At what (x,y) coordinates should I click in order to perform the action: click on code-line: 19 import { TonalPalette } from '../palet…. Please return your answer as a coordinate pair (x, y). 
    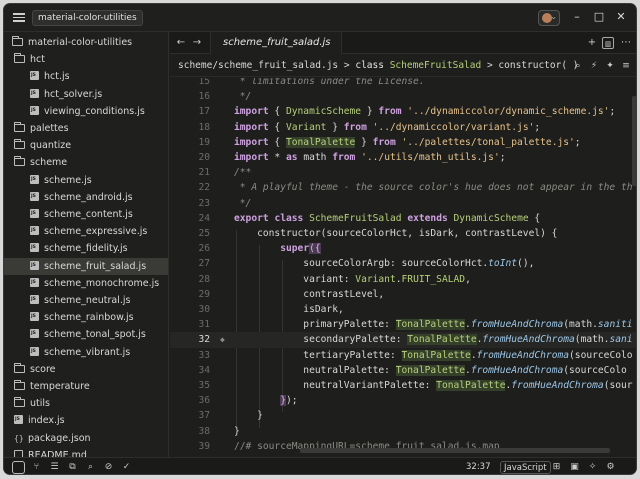
    Looking at the image, I should click on (403, 142).